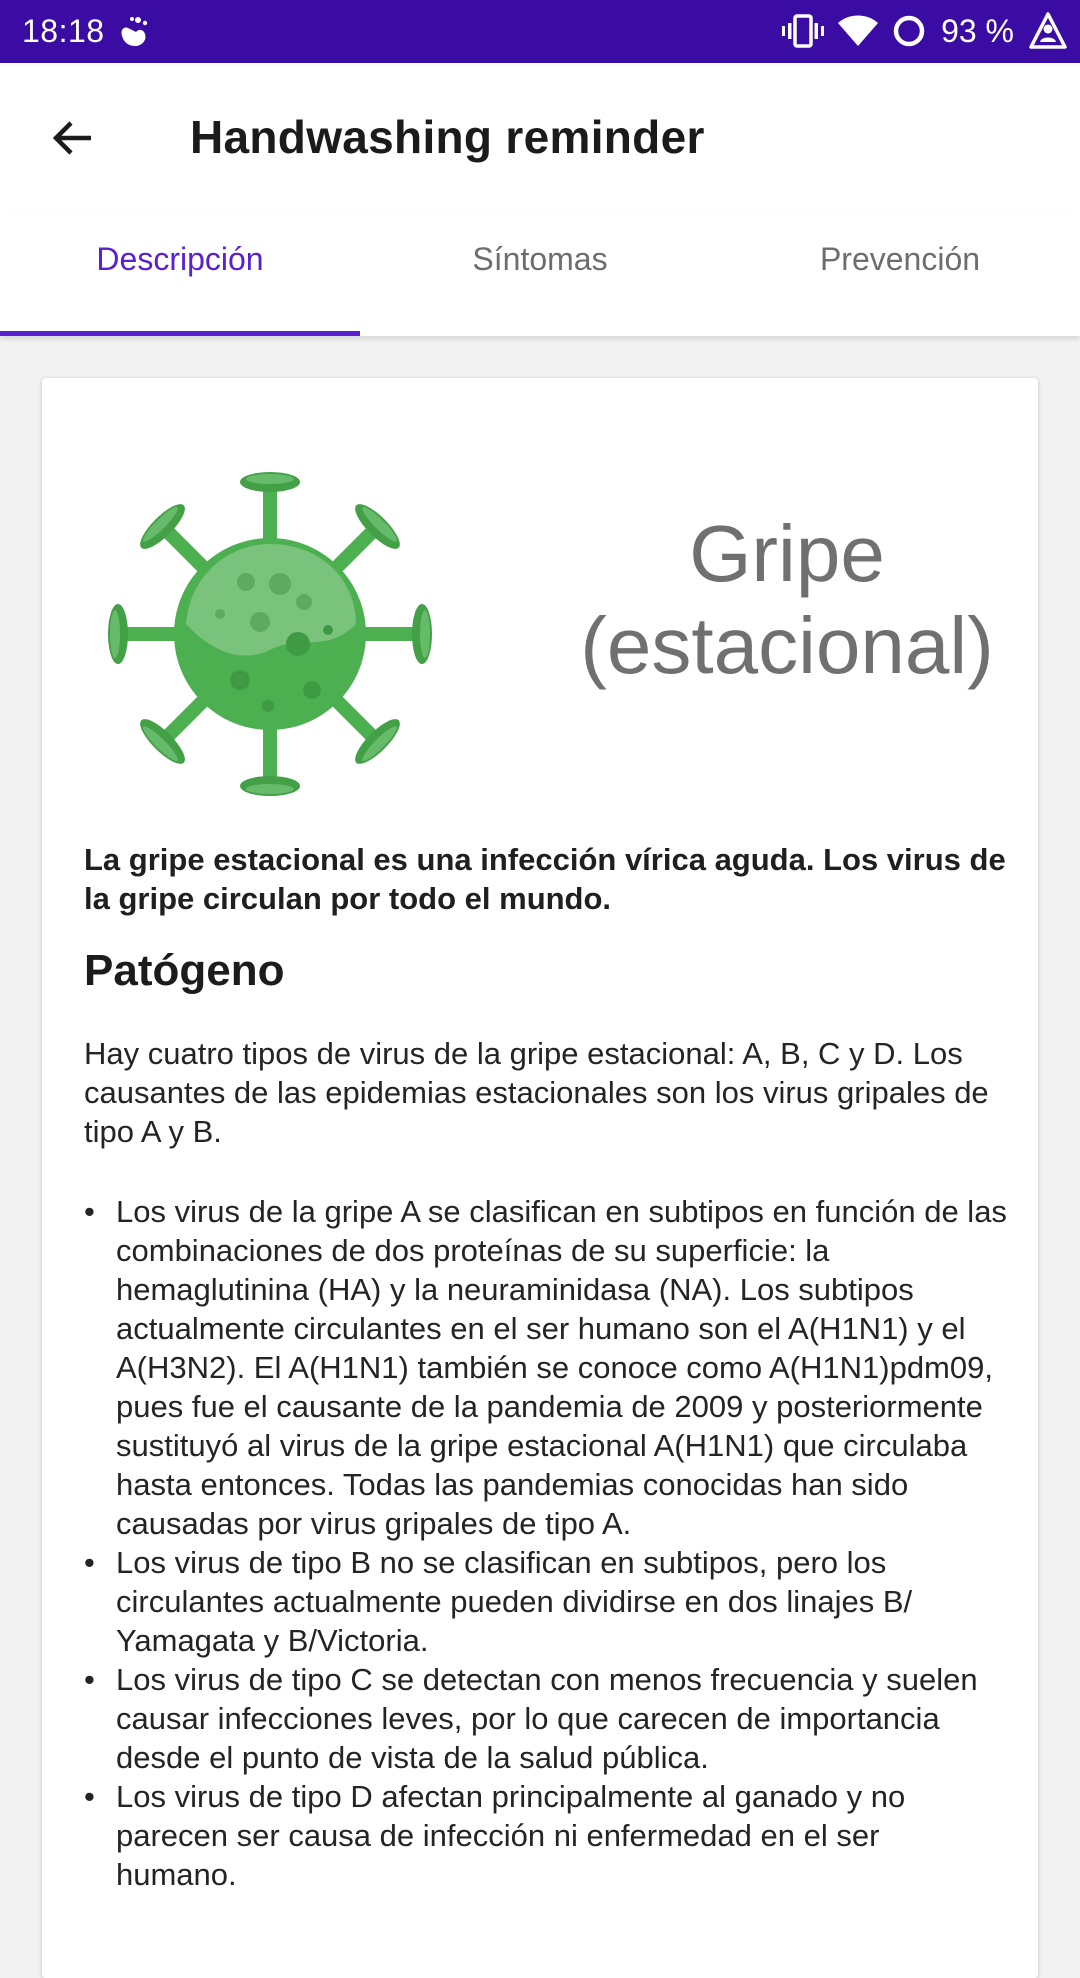  I want to click on status-time: 18:18, so click(63, 31).